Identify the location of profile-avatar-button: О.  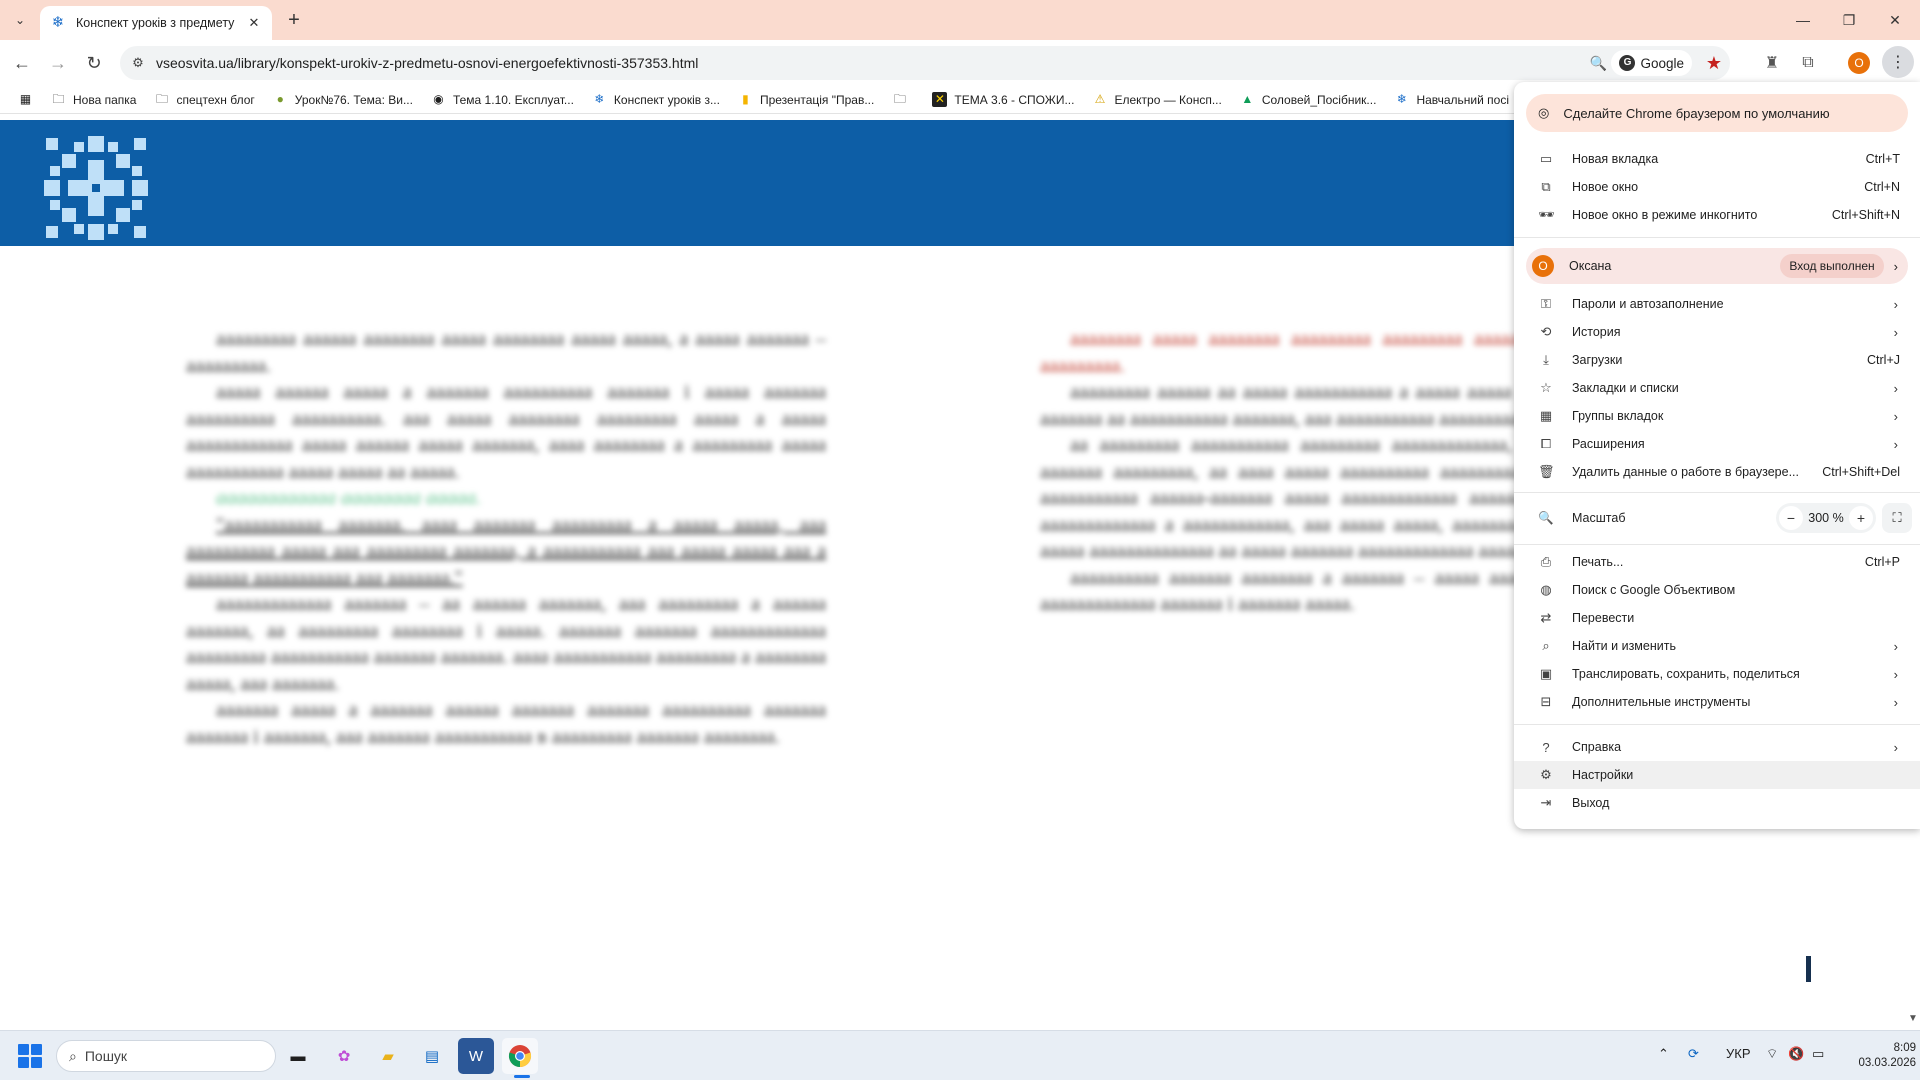
(1859, 63).